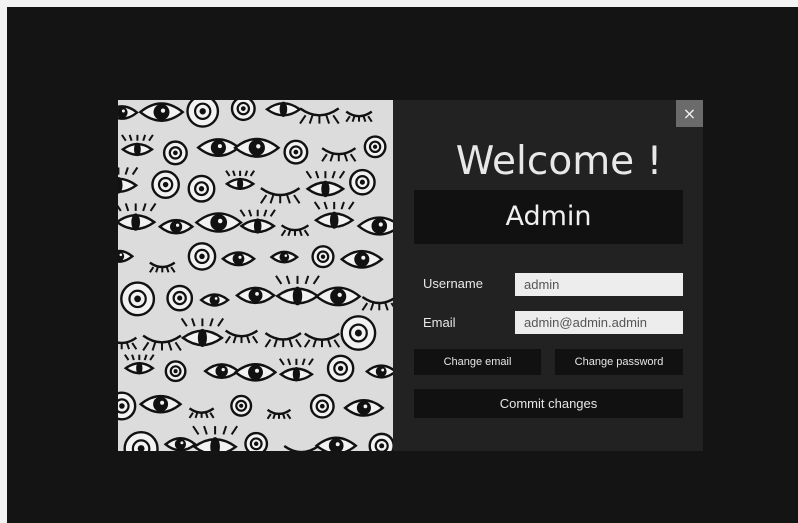  I want to click on email-field, so click(599, 322).